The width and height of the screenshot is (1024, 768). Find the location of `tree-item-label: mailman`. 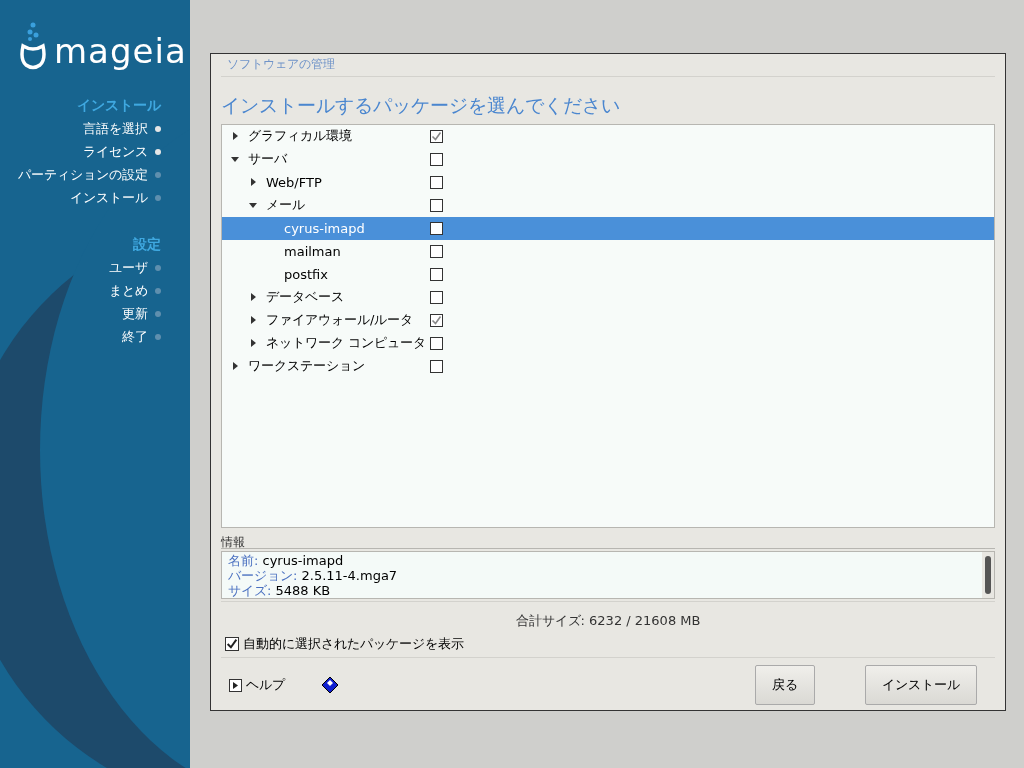

tree-item-label: mailman is located at coordinates (312, 251).